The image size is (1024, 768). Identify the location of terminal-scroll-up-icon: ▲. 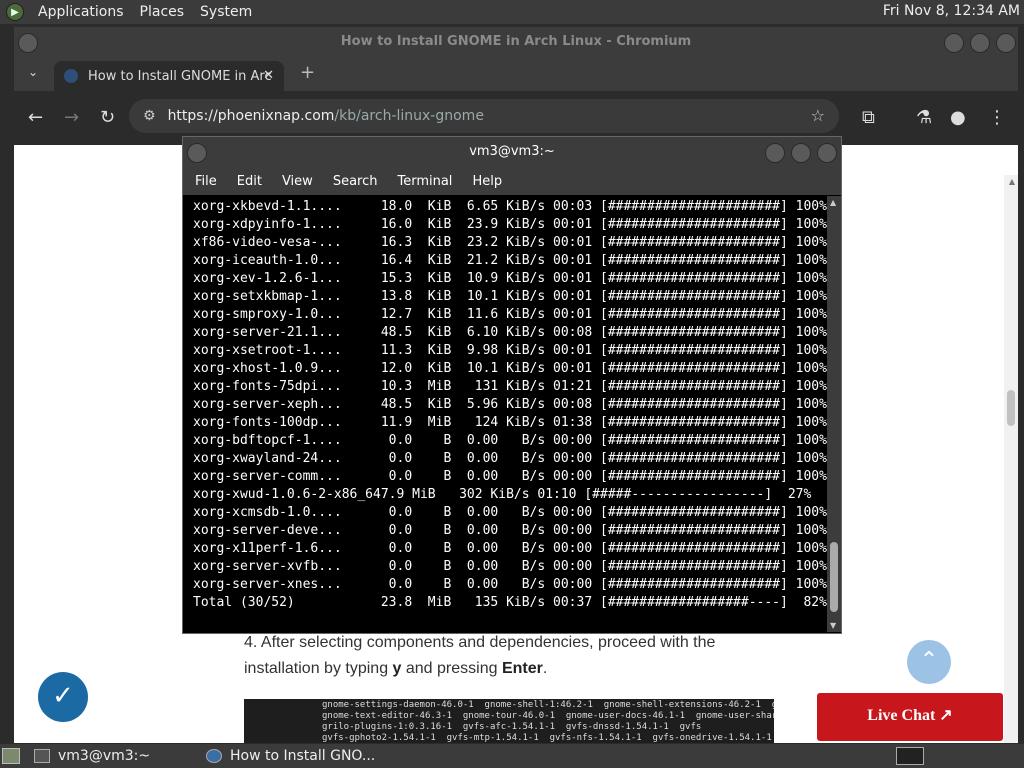
(833, 202).